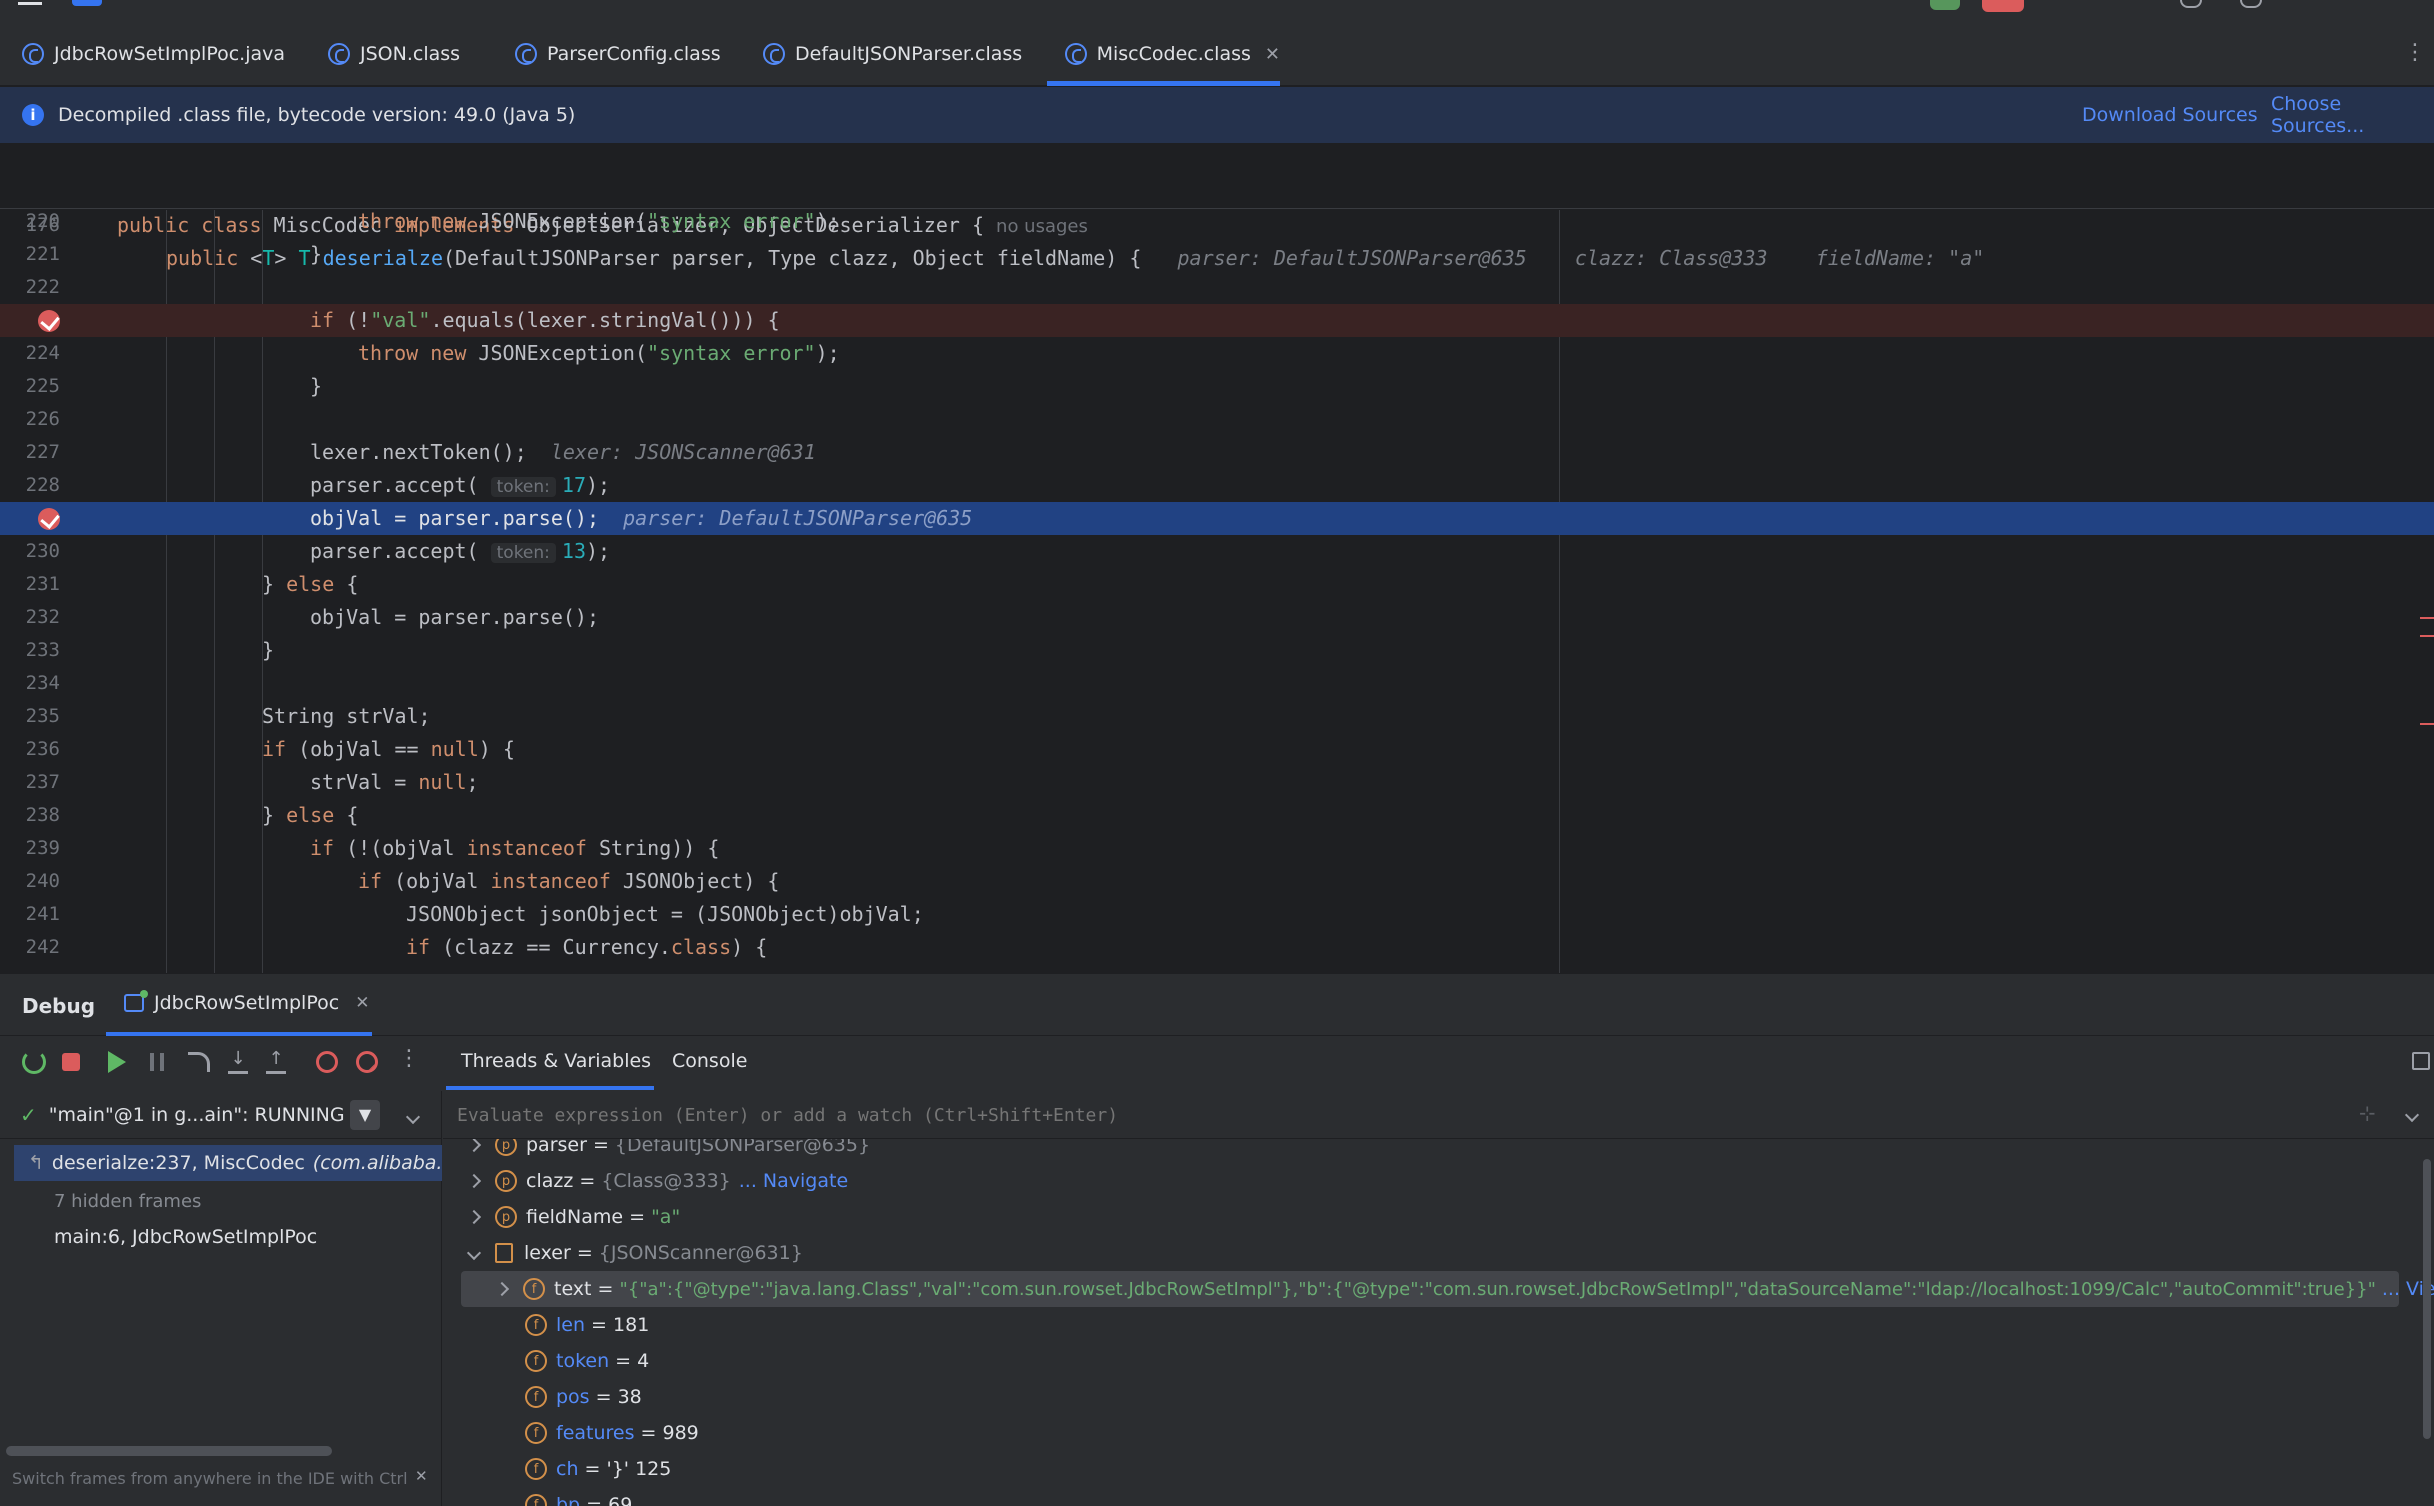  I want to click on var-fieldname: p fieldName = "a", so click(573, 1217).